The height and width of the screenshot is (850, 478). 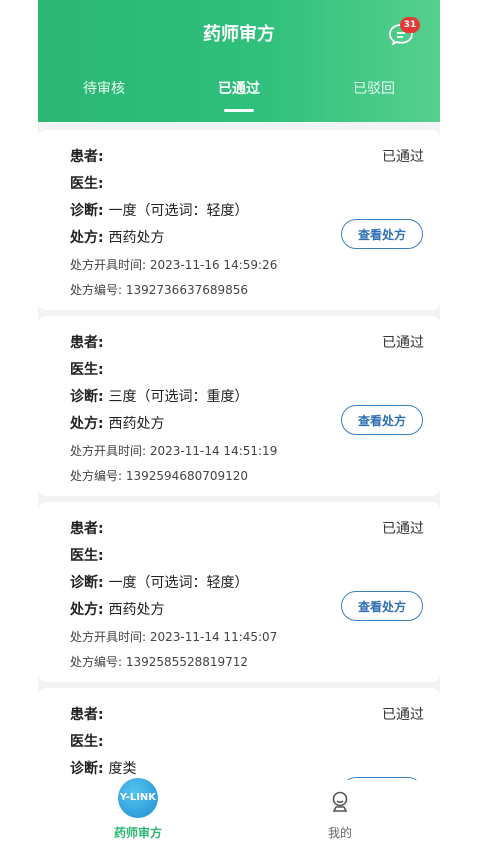 I want to click on page-title: 药师审方, so click(x=239, y=34).